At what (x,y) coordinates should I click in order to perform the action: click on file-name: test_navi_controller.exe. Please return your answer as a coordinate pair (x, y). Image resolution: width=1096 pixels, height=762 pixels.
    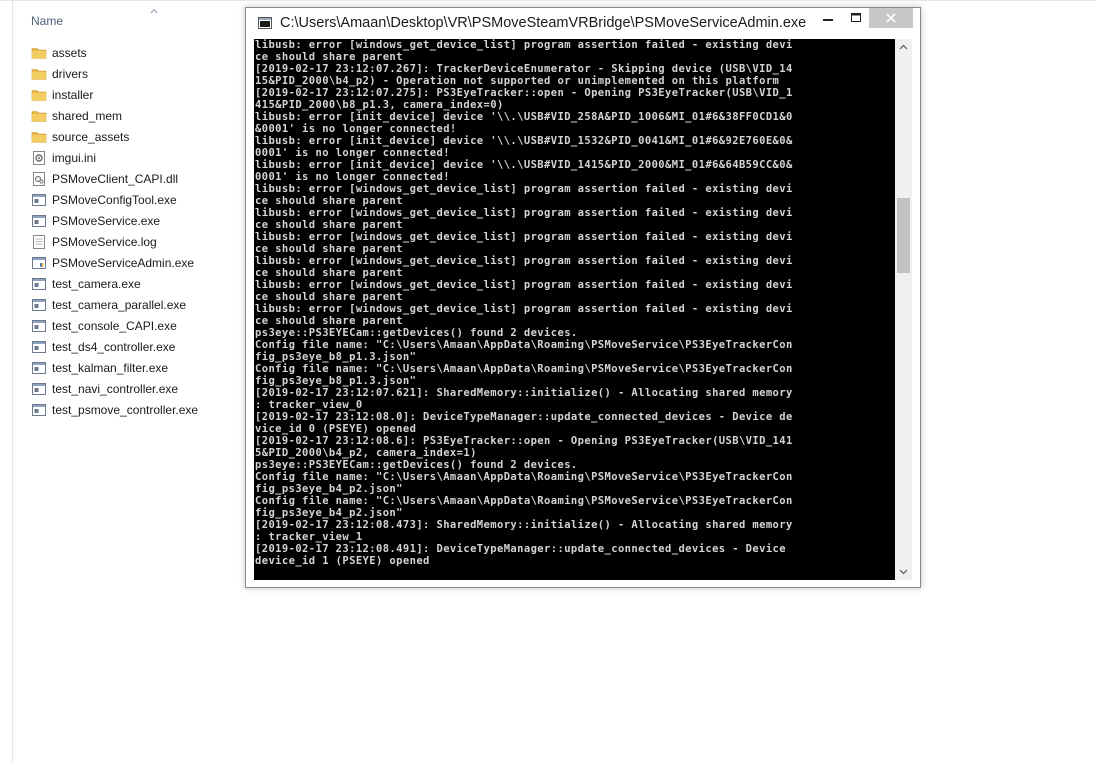
    Looking at the image, I should click on (115, 388).